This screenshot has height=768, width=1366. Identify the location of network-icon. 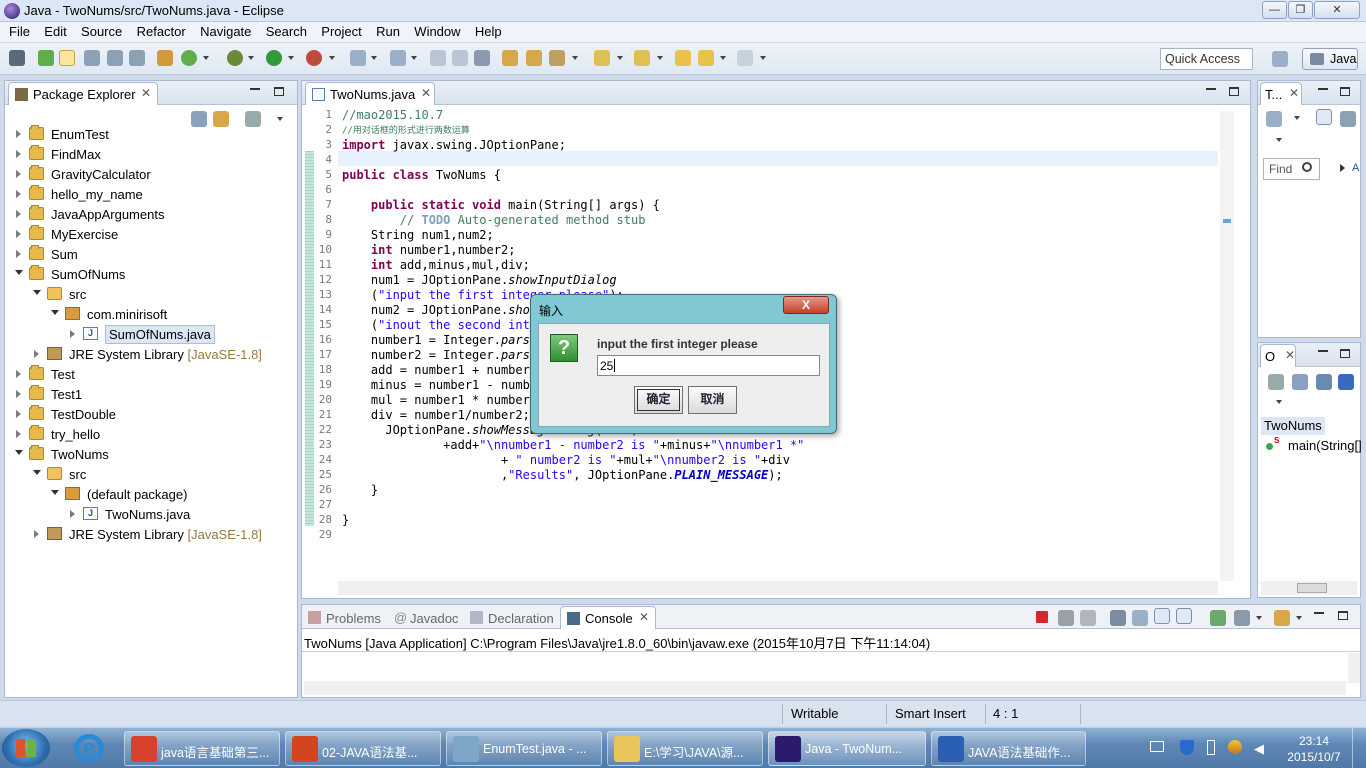
(1235, 747).